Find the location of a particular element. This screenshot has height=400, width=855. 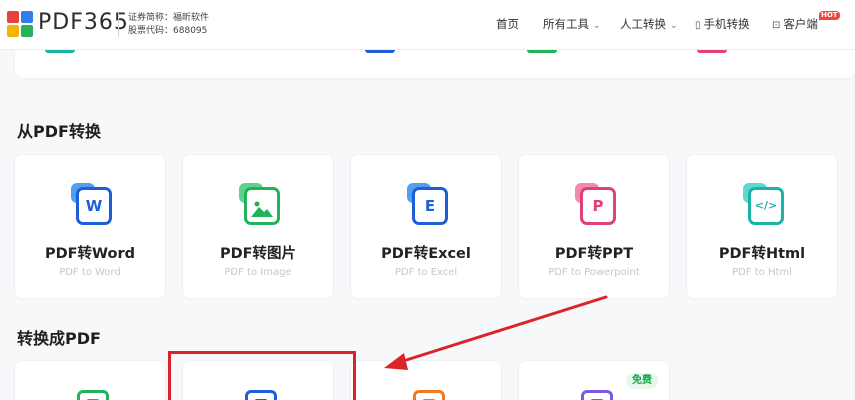

nav-mobile-convert-label: 手机转换 is located at coordinates (726, 24).